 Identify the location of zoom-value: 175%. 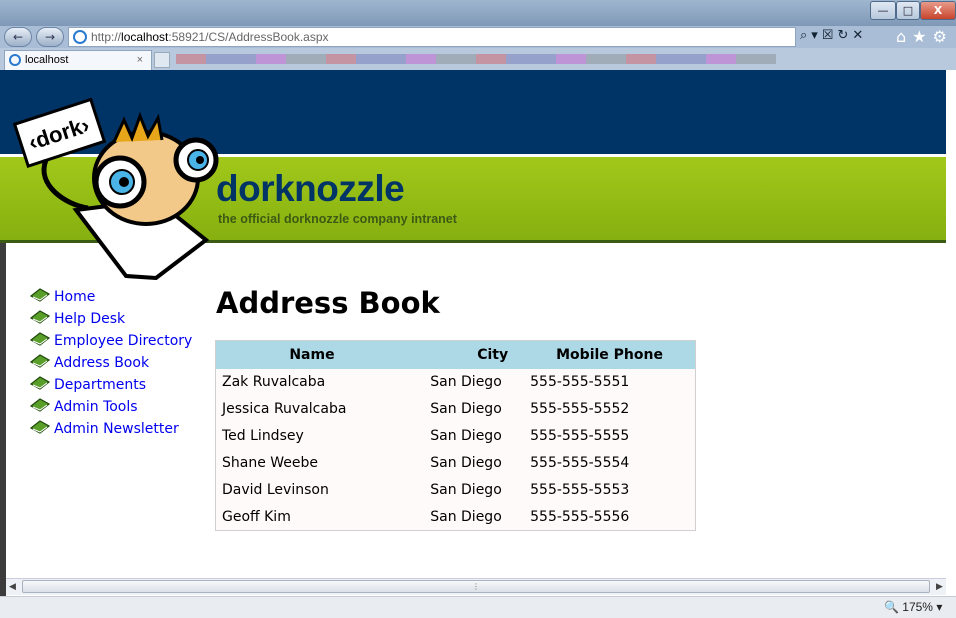
(917, 607).